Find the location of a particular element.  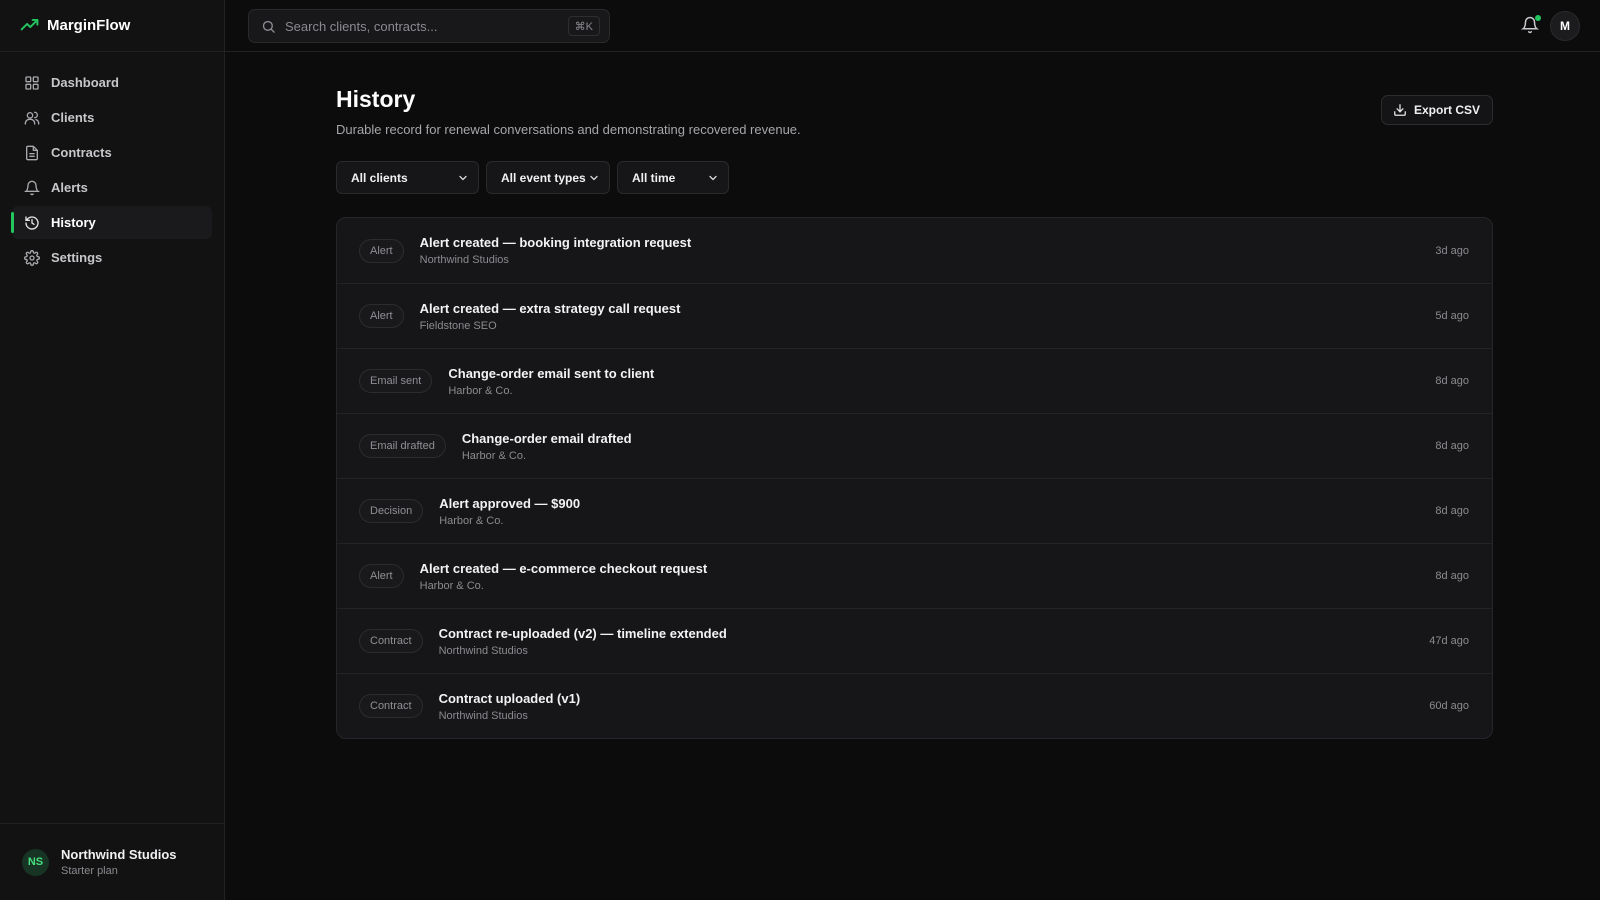

event-title: Alert approved — $900 is located at coordinates (510, 503).